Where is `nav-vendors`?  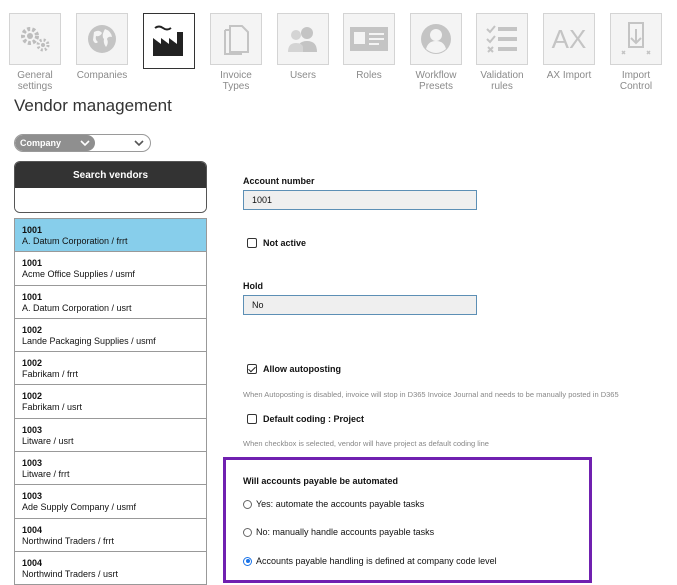
nav-vendors is located at coordinates (169, 43).